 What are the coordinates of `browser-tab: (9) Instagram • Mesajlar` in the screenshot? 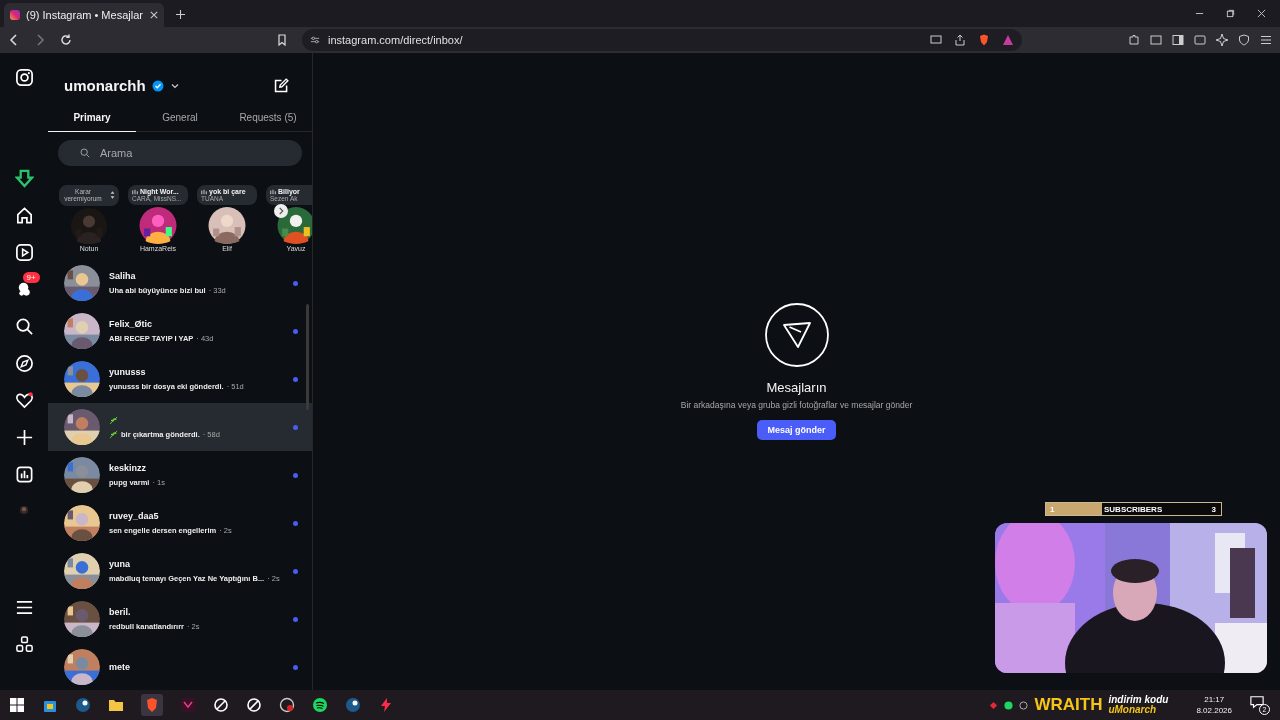 It's located at (84, 15).